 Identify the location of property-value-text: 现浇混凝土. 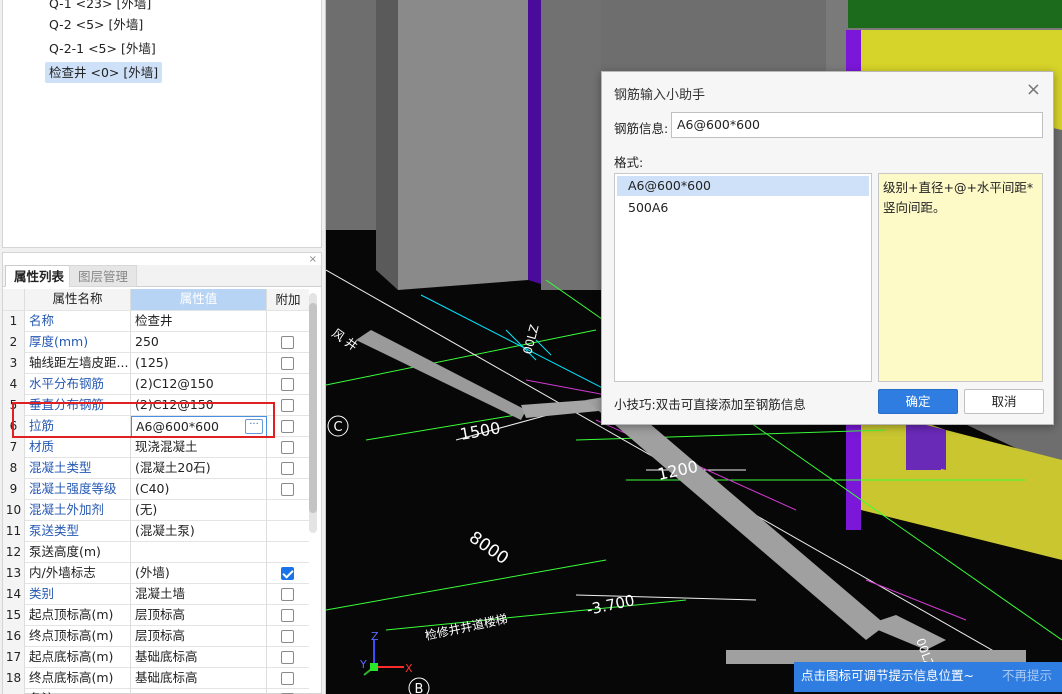
(166, 446).